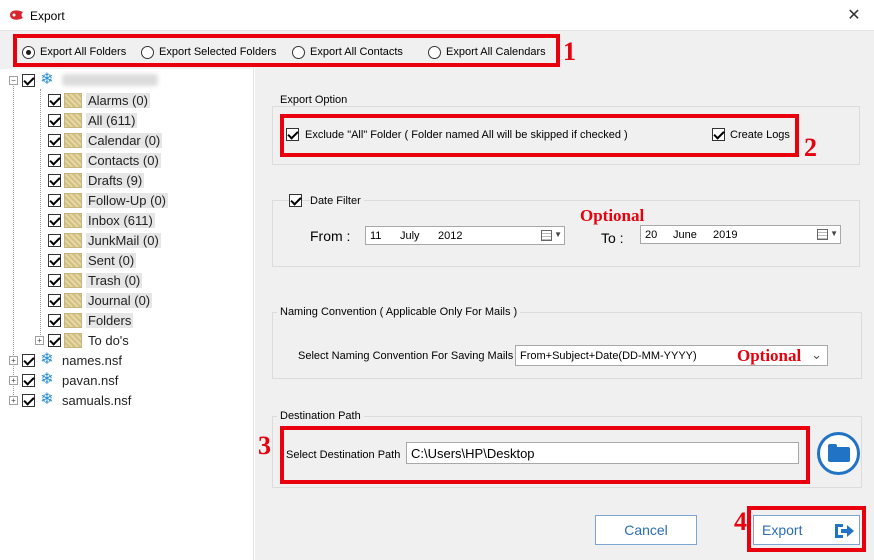  I want to click on export-arrow-icon, so click(844, 531).